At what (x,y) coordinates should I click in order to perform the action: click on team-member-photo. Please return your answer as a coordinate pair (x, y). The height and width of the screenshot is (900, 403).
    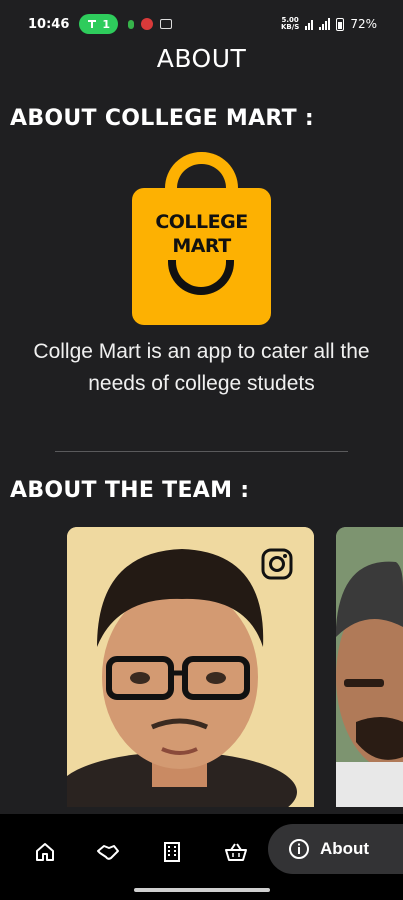
    Looking at the image, I should click on (369, 667).